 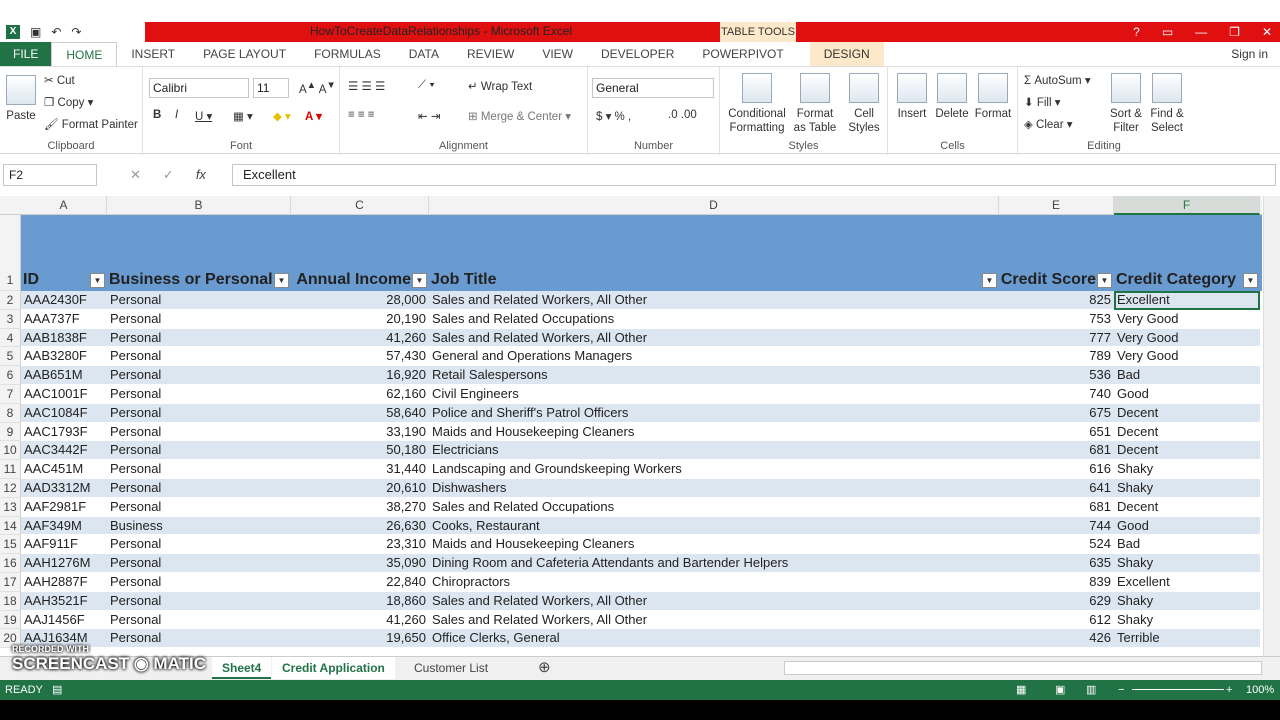 I want to click on cut-button: ✂ Cut, so click(x=59, y=80).